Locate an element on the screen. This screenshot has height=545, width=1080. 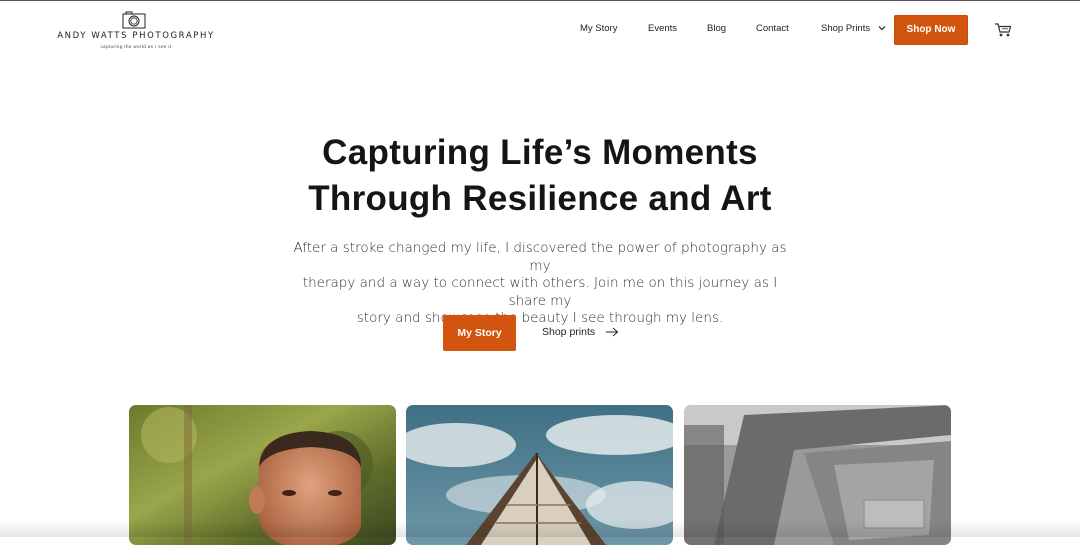
brand-tagline: capturing the world as I see it is located at coordinates (136, 46).